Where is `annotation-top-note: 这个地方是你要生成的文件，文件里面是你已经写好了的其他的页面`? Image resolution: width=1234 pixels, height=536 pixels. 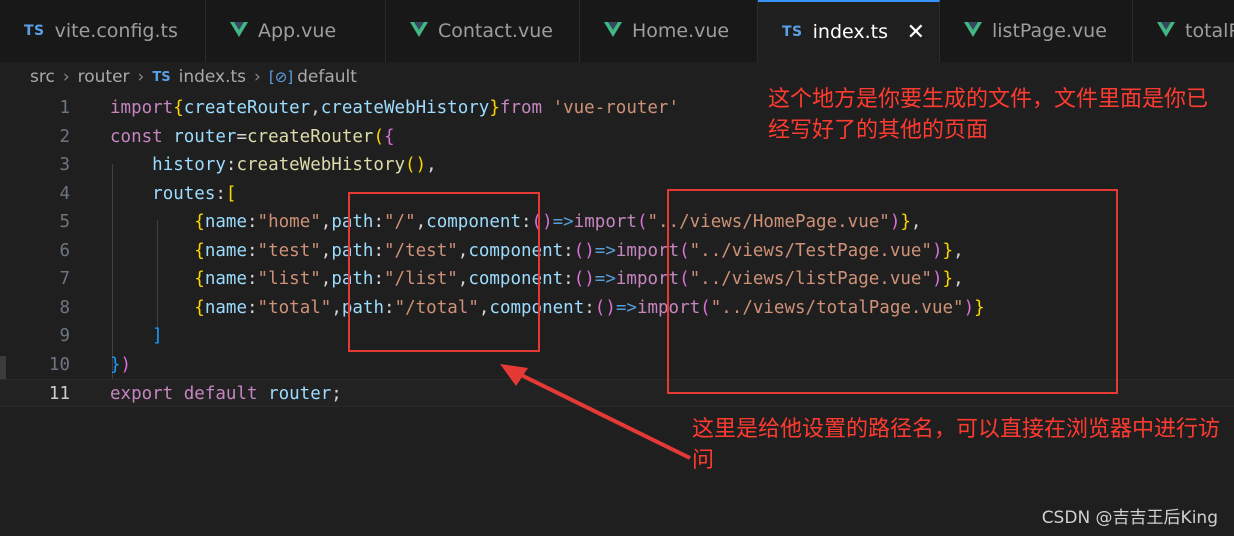 annotation-top-note: 这个地方是你要生成的文件，文件里面是你已经写好了的其他的页面 is located at coordinates (988, 115).